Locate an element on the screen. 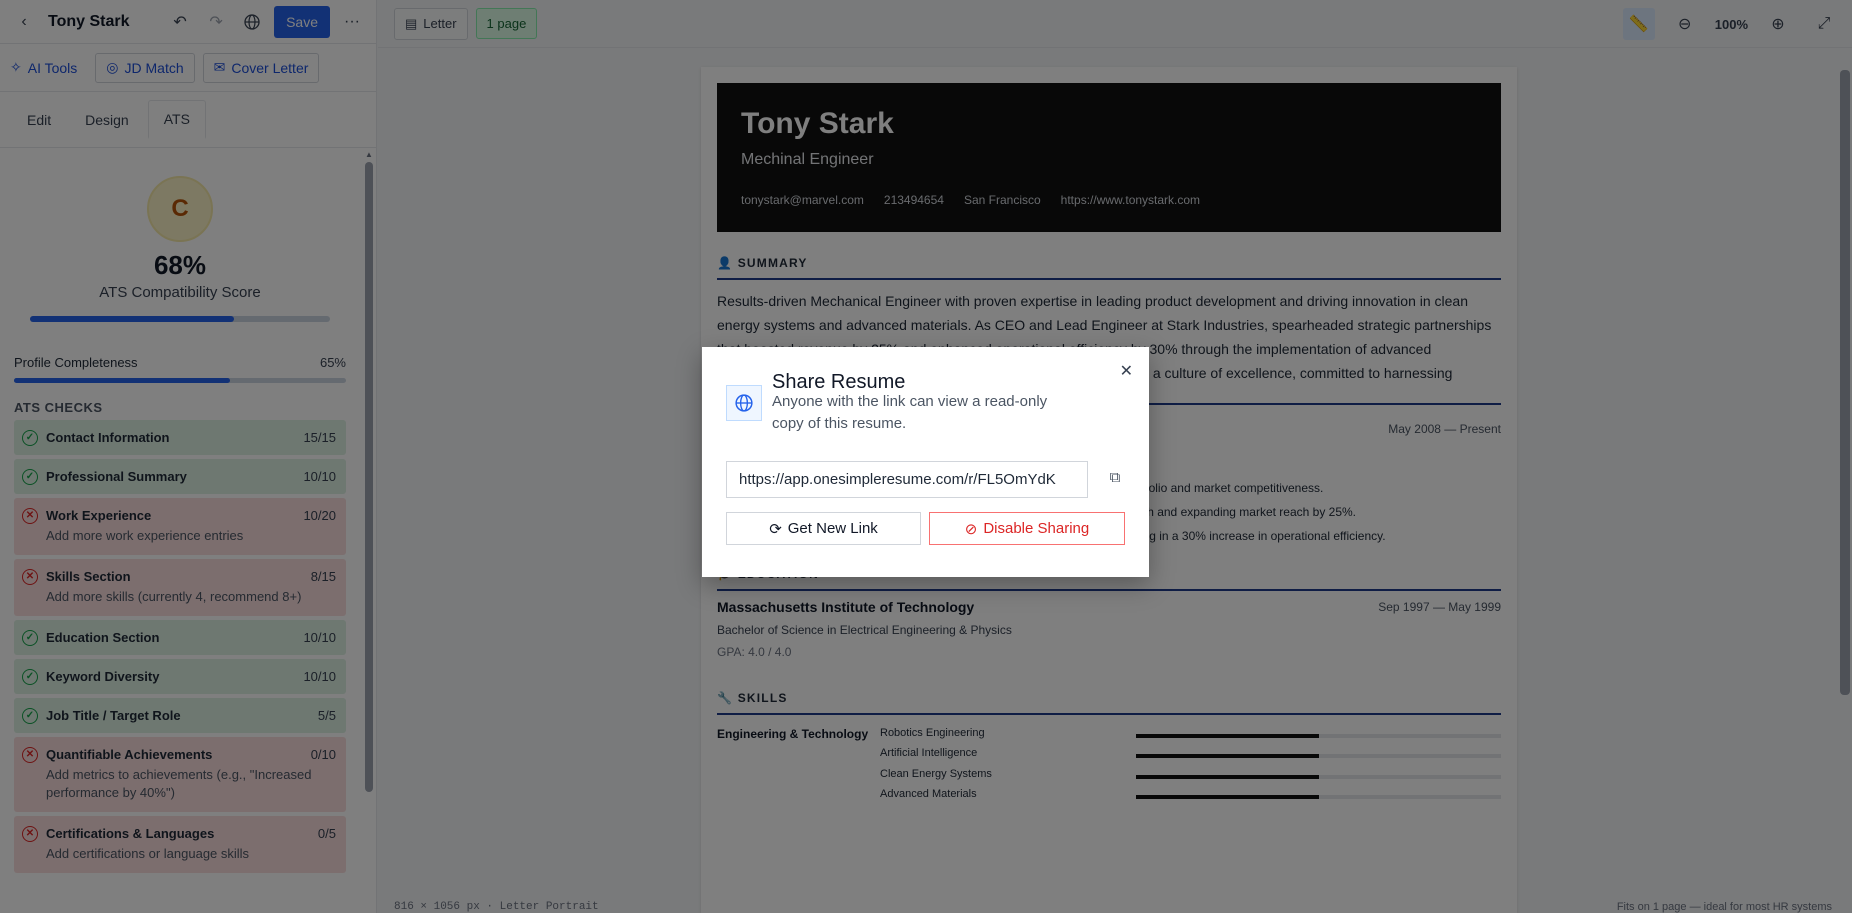 The image size is (1852, 913). disable-icon: ⊘ is located at coordinates (971, 529).